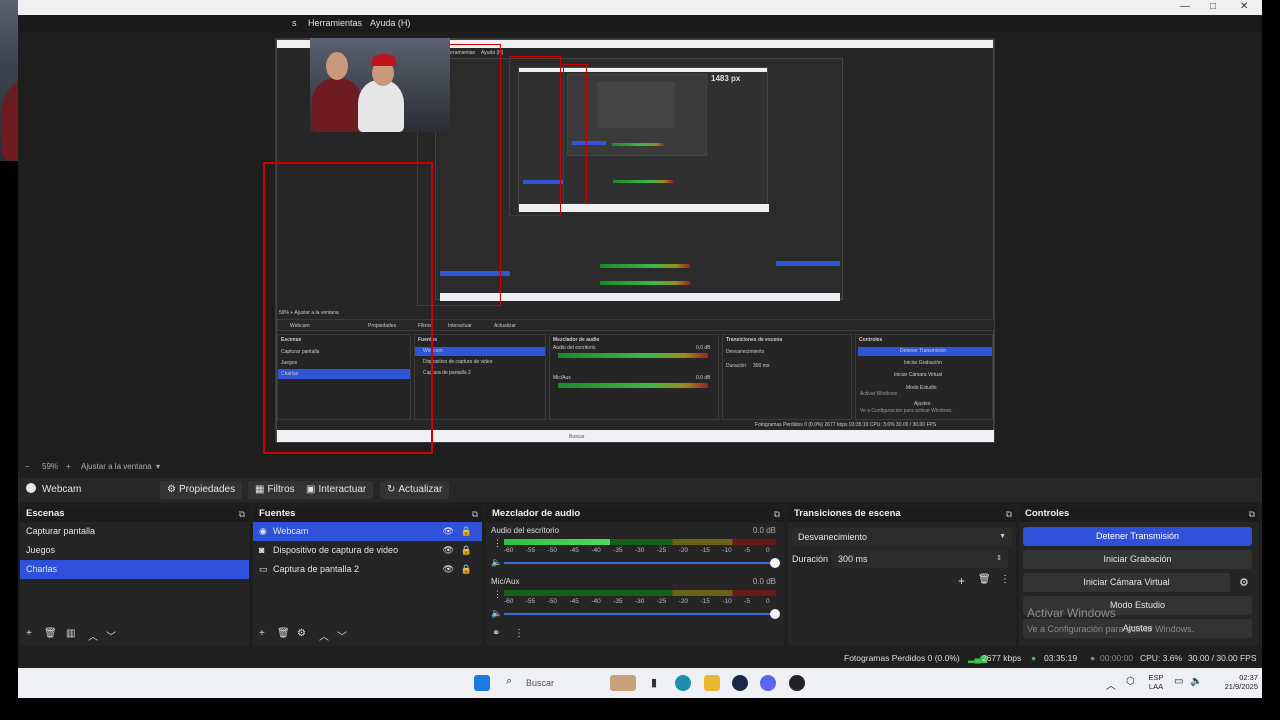 The height and width of the screenshot is (720, 1280). Describe the element at coordinates (348, 308) in the screenshot. I see `webcam-selection-outline` at that location.